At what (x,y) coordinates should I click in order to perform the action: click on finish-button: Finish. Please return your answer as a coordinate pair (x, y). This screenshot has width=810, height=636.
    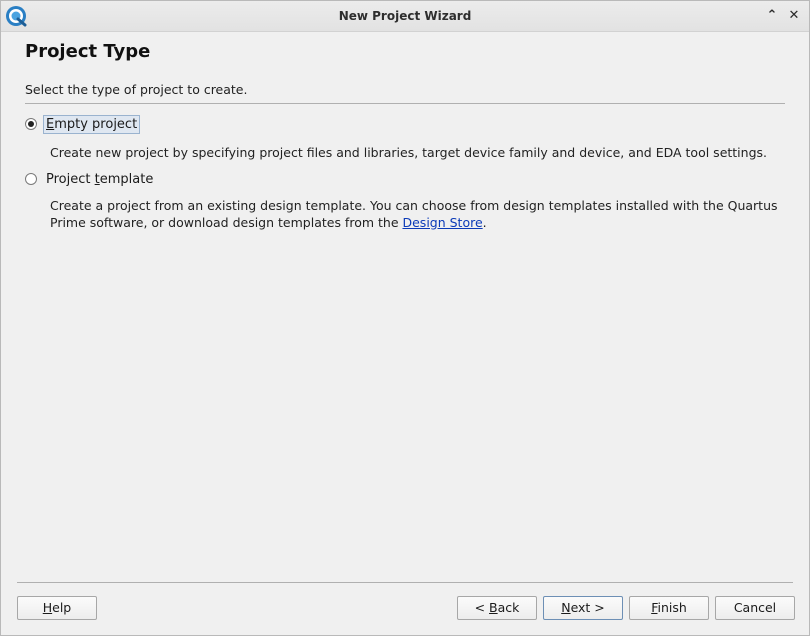
    Looking at the image, I should click on (669, 608).